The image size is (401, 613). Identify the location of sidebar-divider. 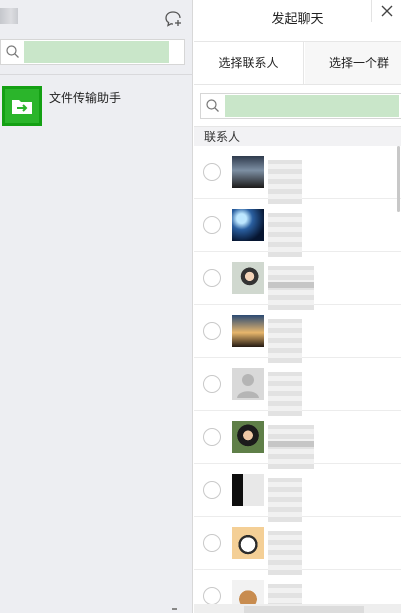
(96, 74).